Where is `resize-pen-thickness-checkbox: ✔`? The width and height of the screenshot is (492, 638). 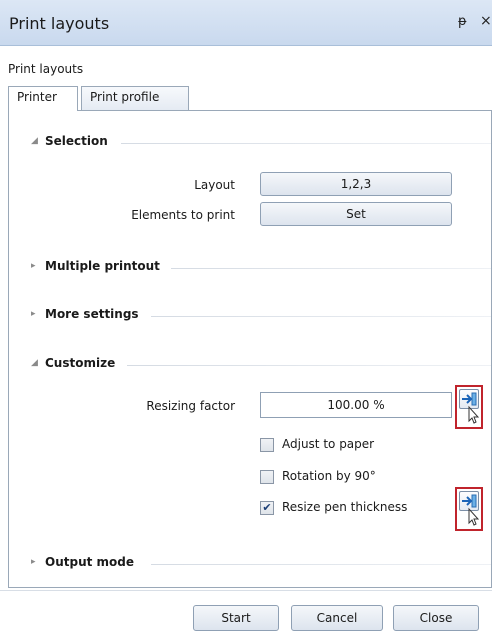
resize-pen-thickness-checkbox: ✔ is located at coordinates (267, 508).